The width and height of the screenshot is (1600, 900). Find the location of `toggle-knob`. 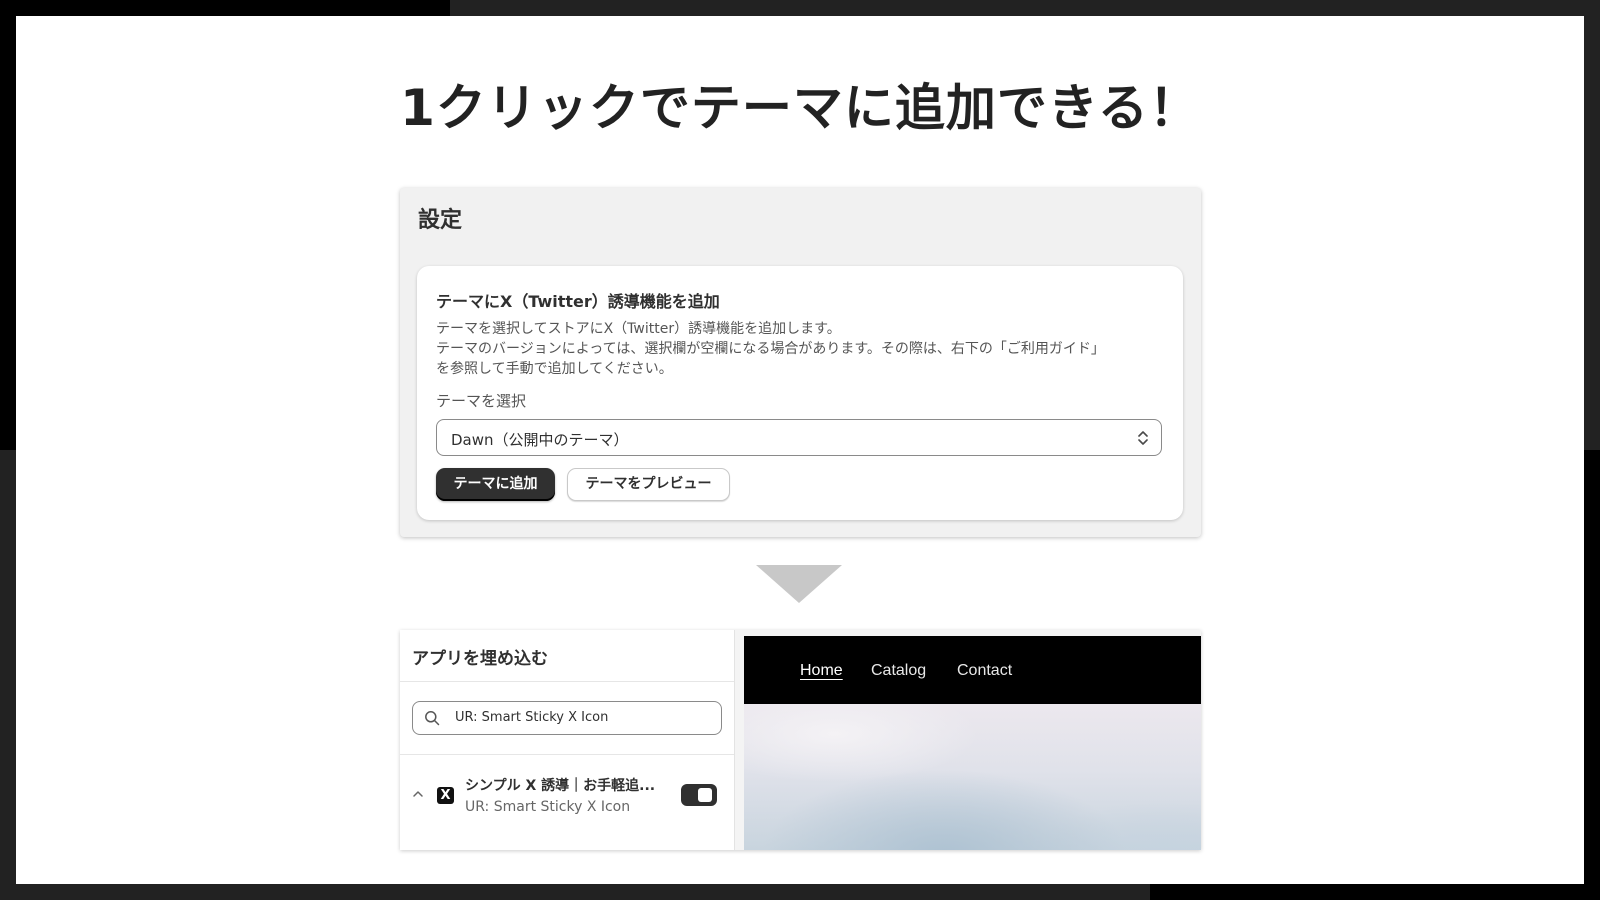

toggle-knob is located at coordinates (705, 795).